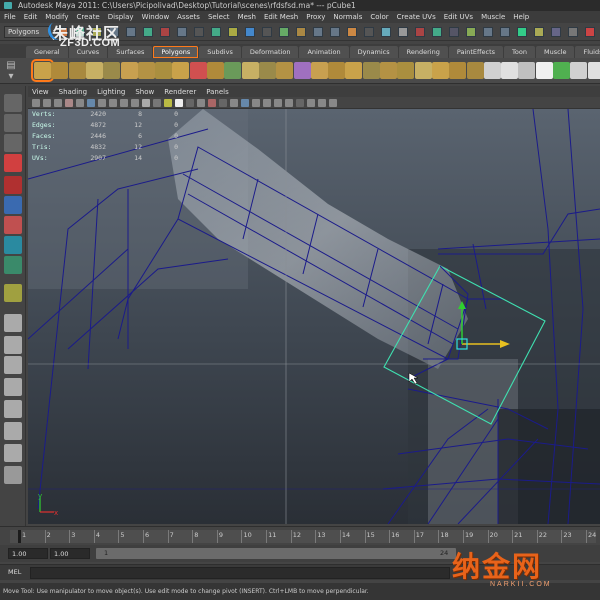 The height and width of the screenshot is (600, 600). I want to click on menu-file: File, so click(10, 17).